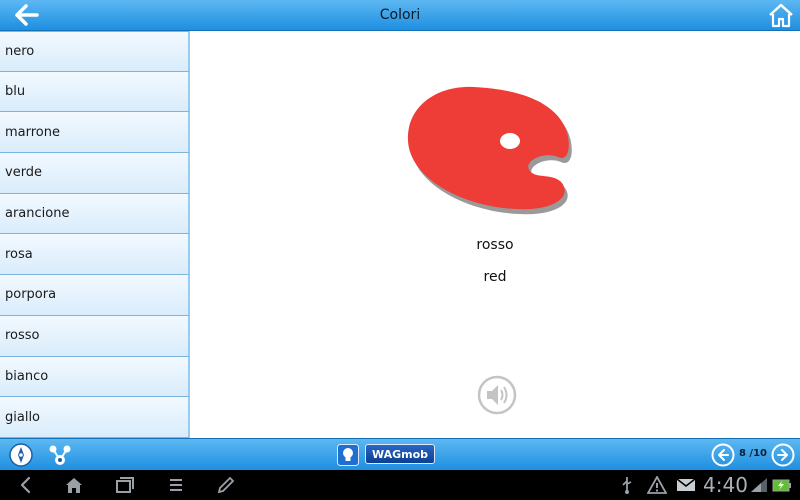 The width and height of the screenshot is (800, 500). What do you see at coordinates (95, 377) in the screenshot?
I see `list-item-bianco: bianco` at bounding box center [95, 377].